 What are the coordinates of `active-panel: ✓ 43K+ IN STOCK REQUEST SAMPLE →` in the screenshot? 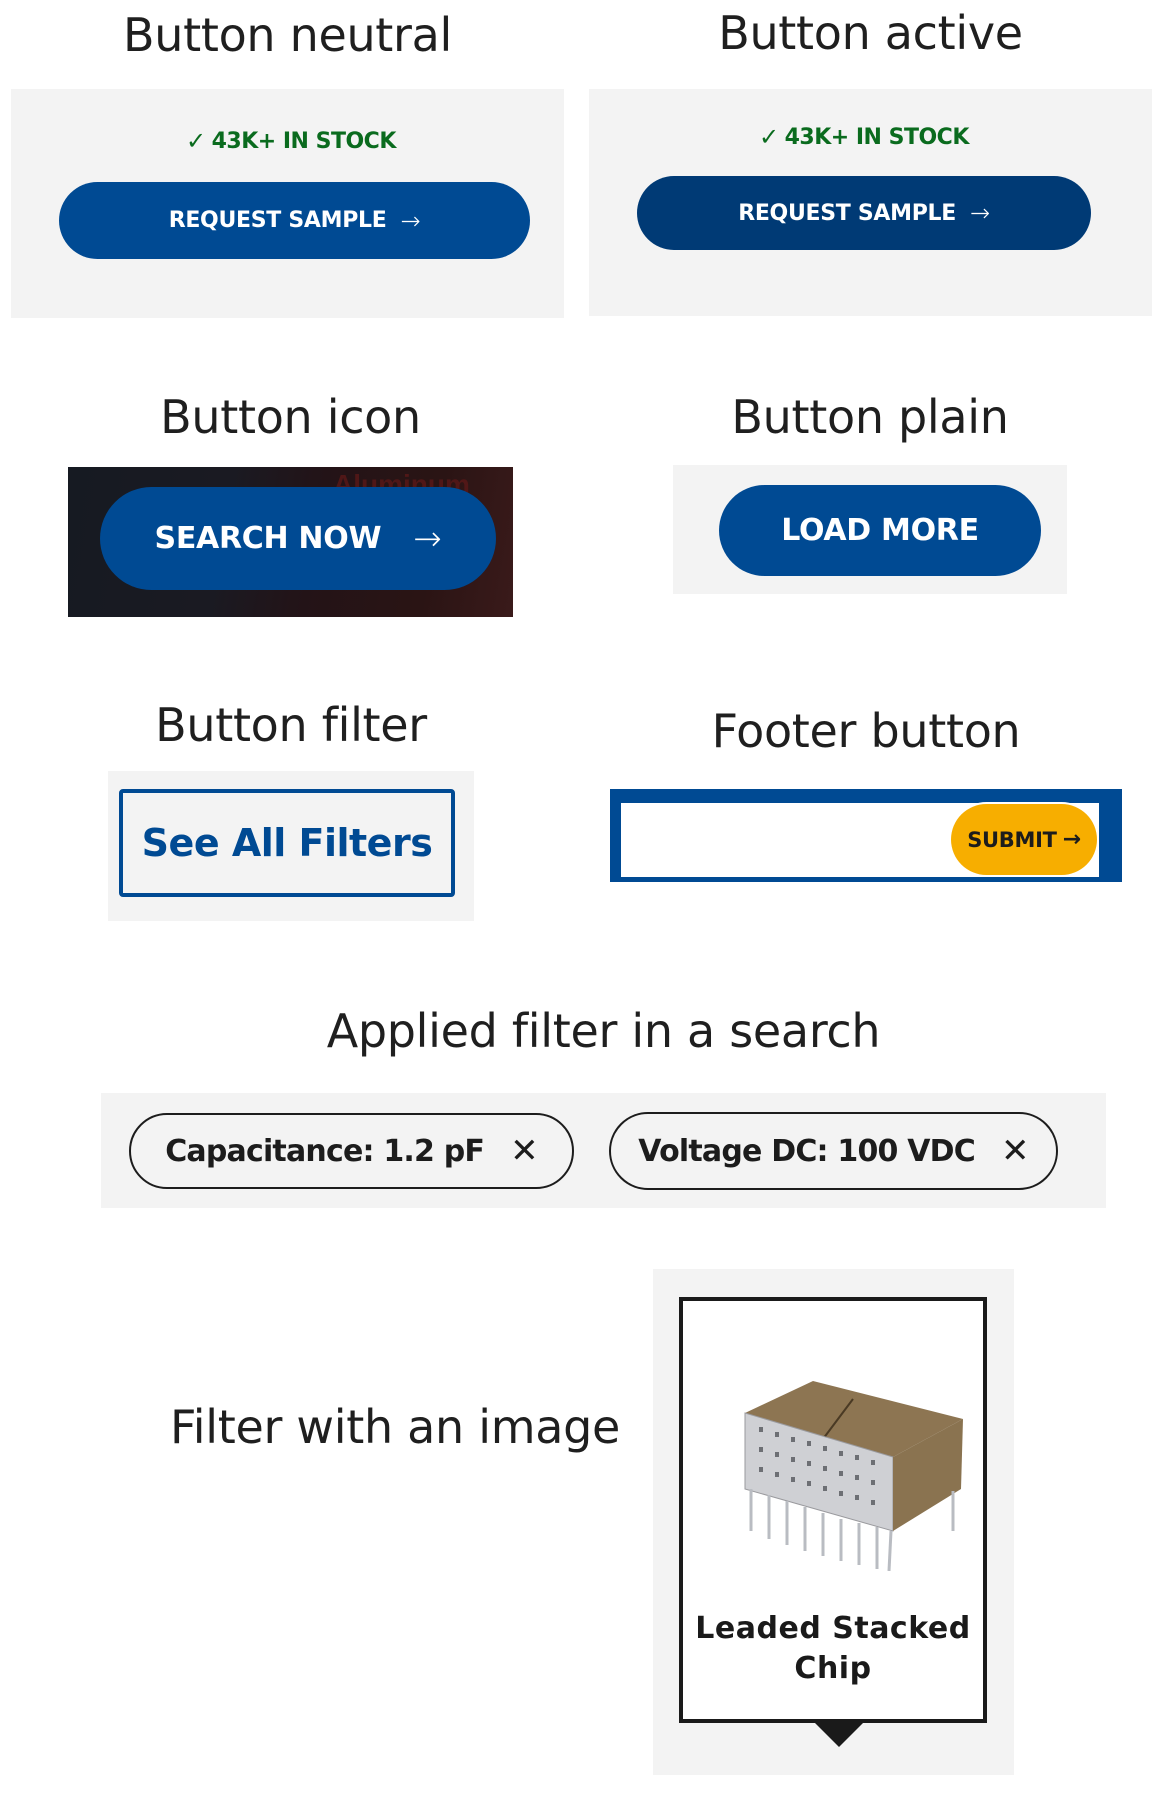 It's located at (870, 202).